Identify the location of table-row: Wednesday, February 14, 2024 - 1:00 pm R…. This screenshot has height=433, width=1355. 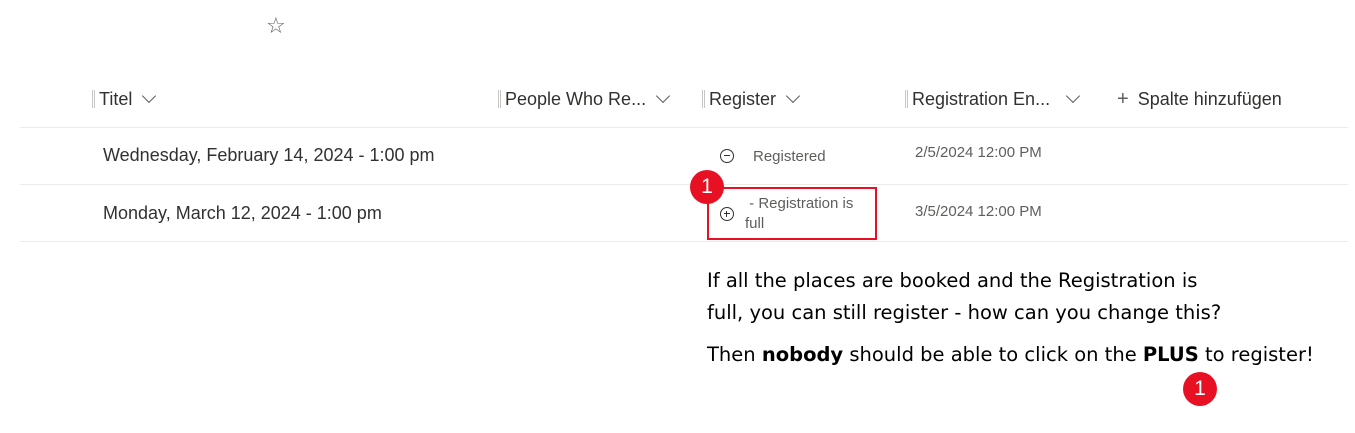
(684, 156).